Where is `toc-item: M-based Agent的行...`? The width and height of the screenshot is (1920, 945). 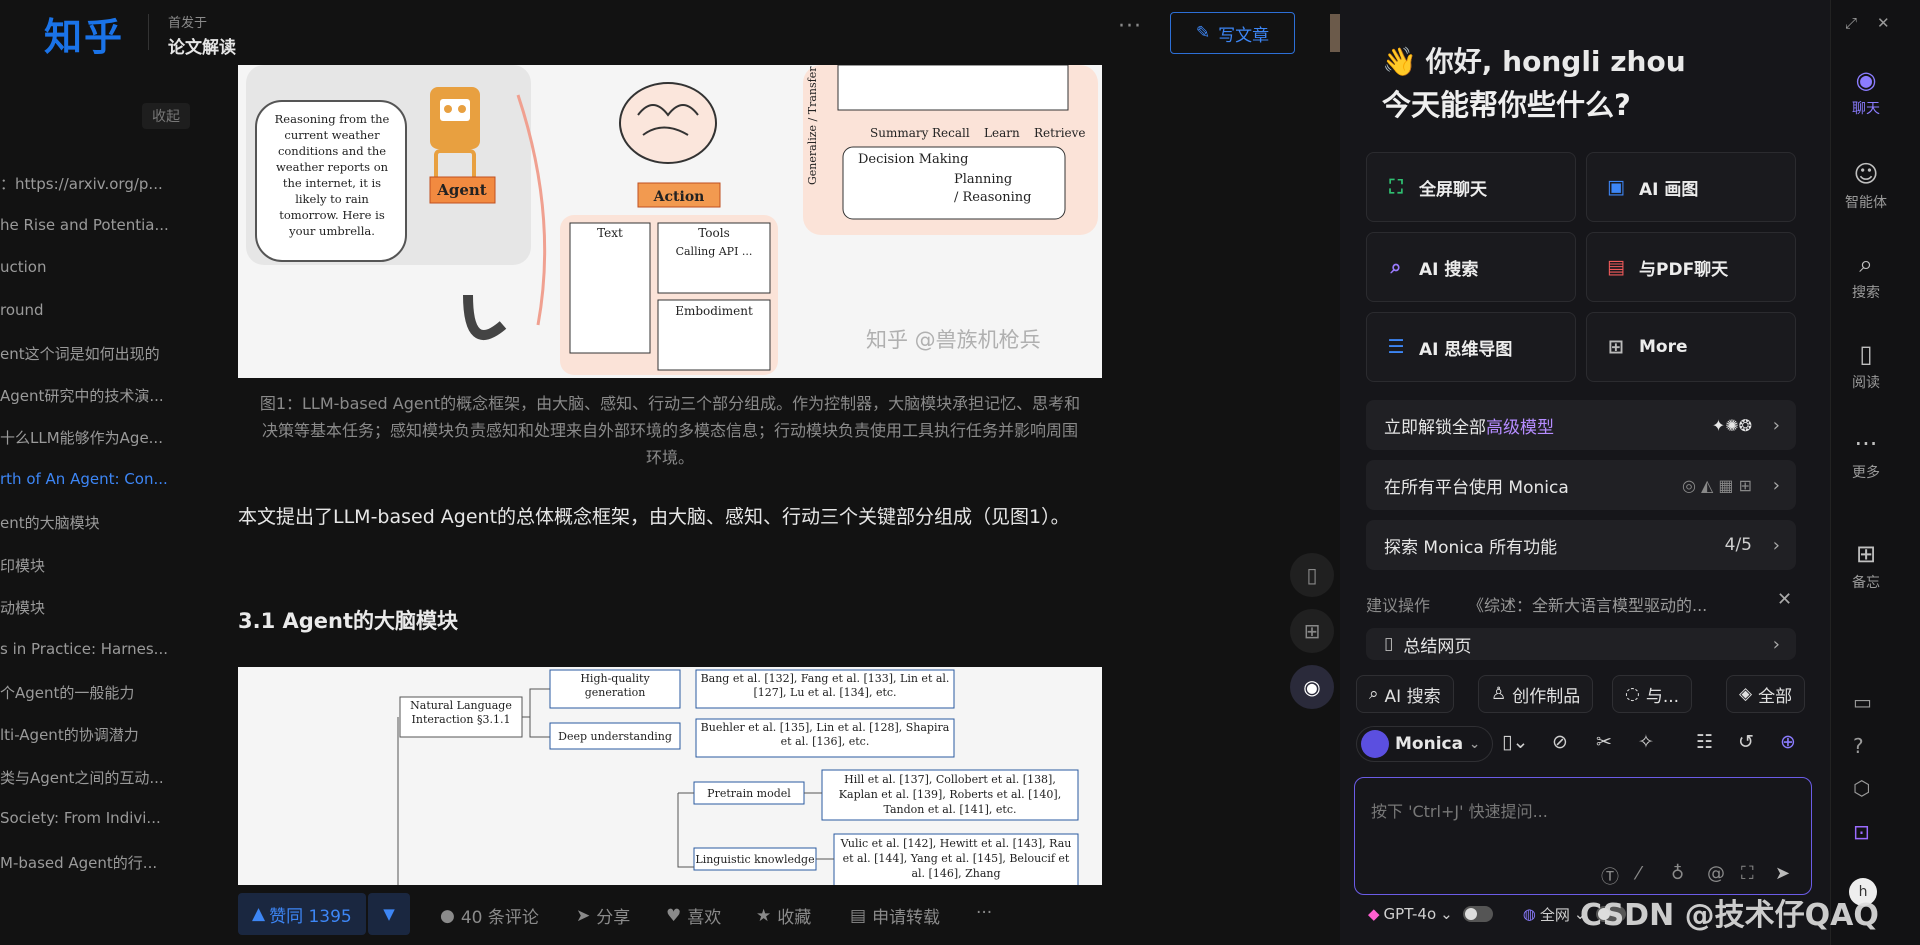 toc-item: M-based Agent的行... is located at coordinates (85, 862).